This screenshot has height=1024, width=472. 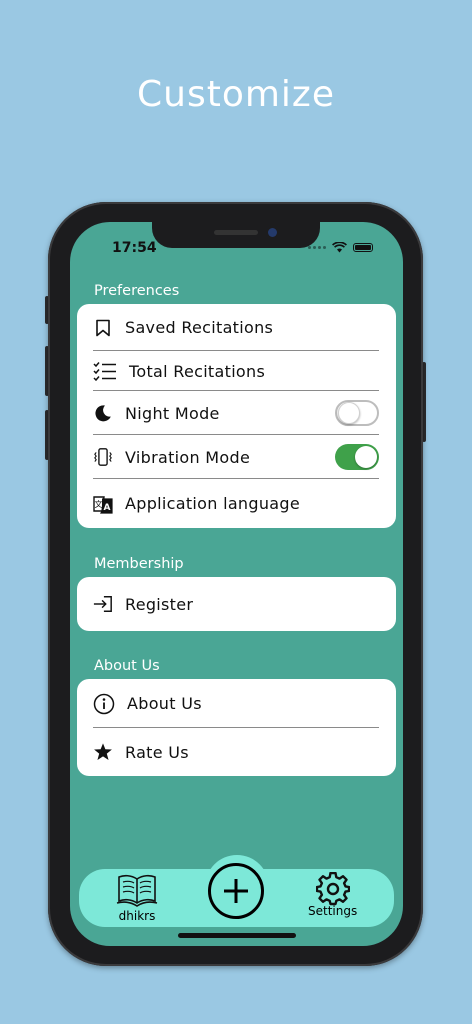 What do you see at coordinates (157, 752) in the screenshot?
I see `row-label: Rate Us` at bounding box center [157, 752].